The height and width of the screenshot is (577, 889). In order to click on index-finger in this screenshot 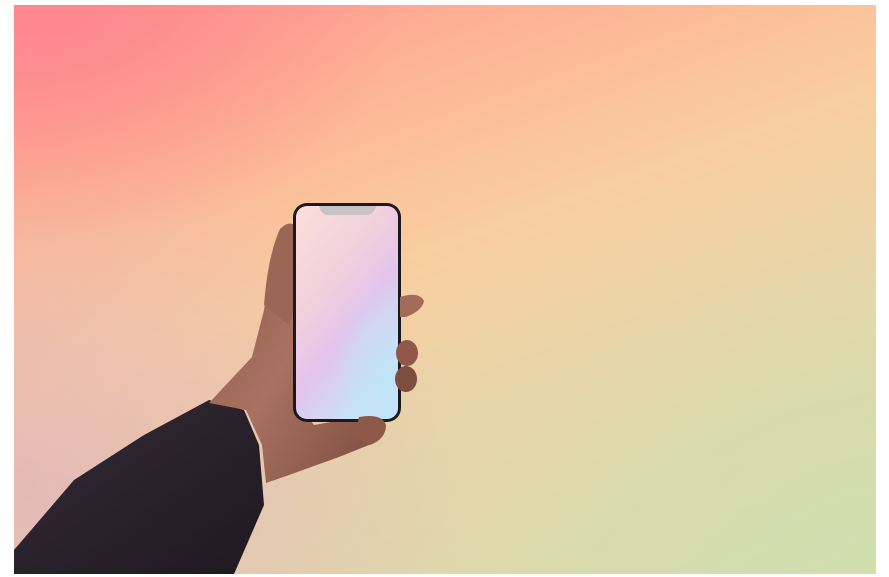, I will do `click(412, 305)`.